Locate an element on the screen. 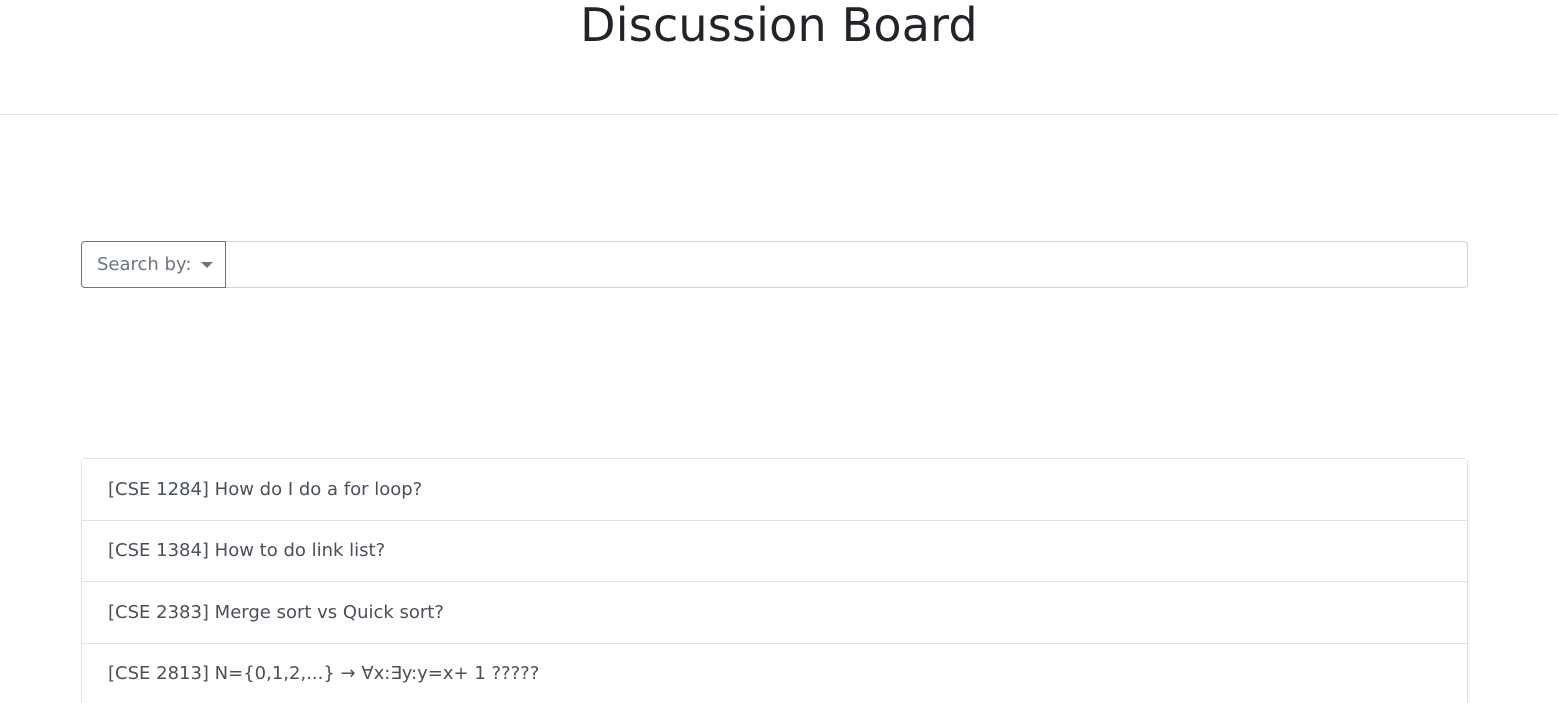 Image resolution: width=1558 pixels, height=703 pixels. caret-down-icon is located at coordinates (207, 265).